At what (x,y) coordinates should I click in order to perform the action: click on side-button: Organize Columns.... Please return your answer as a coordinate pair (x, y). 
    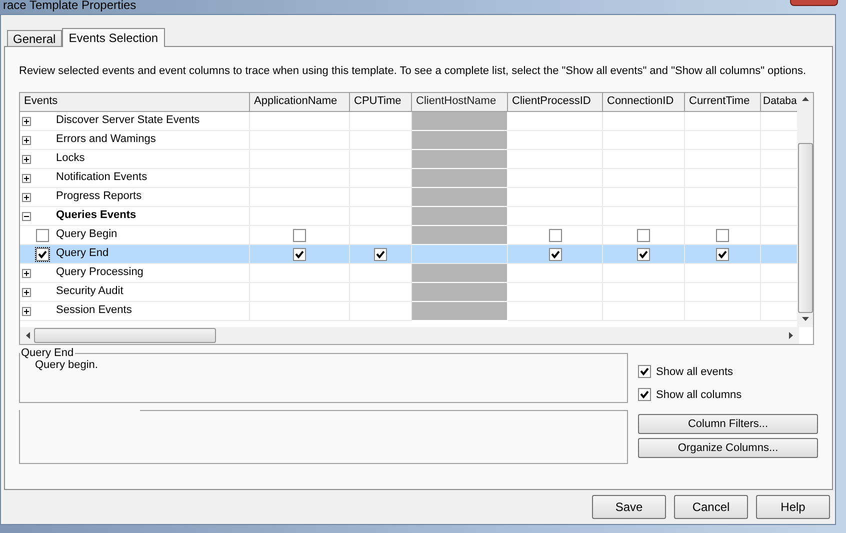
    Looking at the image, I should click on (728, 448).